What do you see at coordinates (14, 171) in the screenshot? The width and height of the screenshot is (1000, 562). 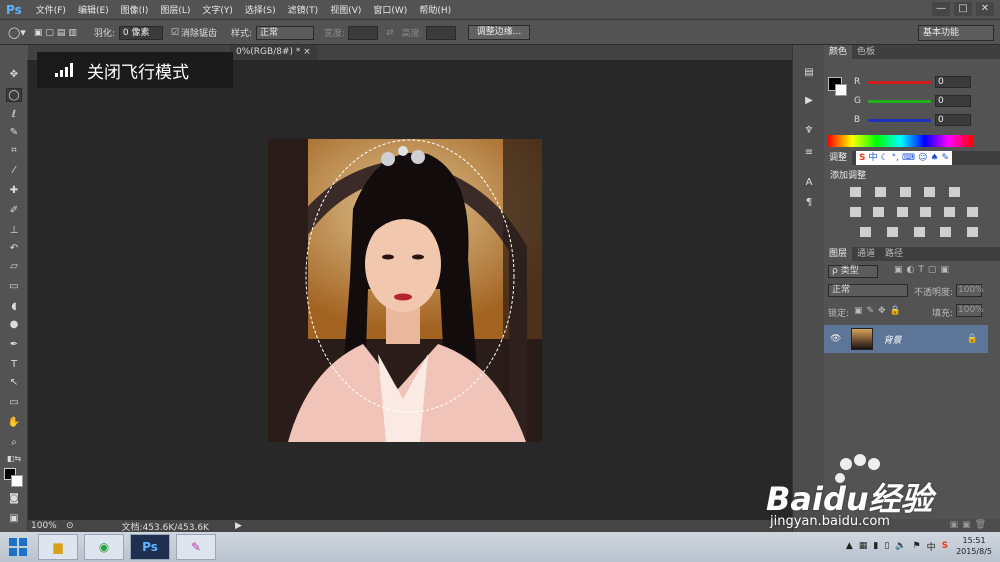 I see `eyedropper-tool-icon: ⁄` at bounding box center [14, 171].